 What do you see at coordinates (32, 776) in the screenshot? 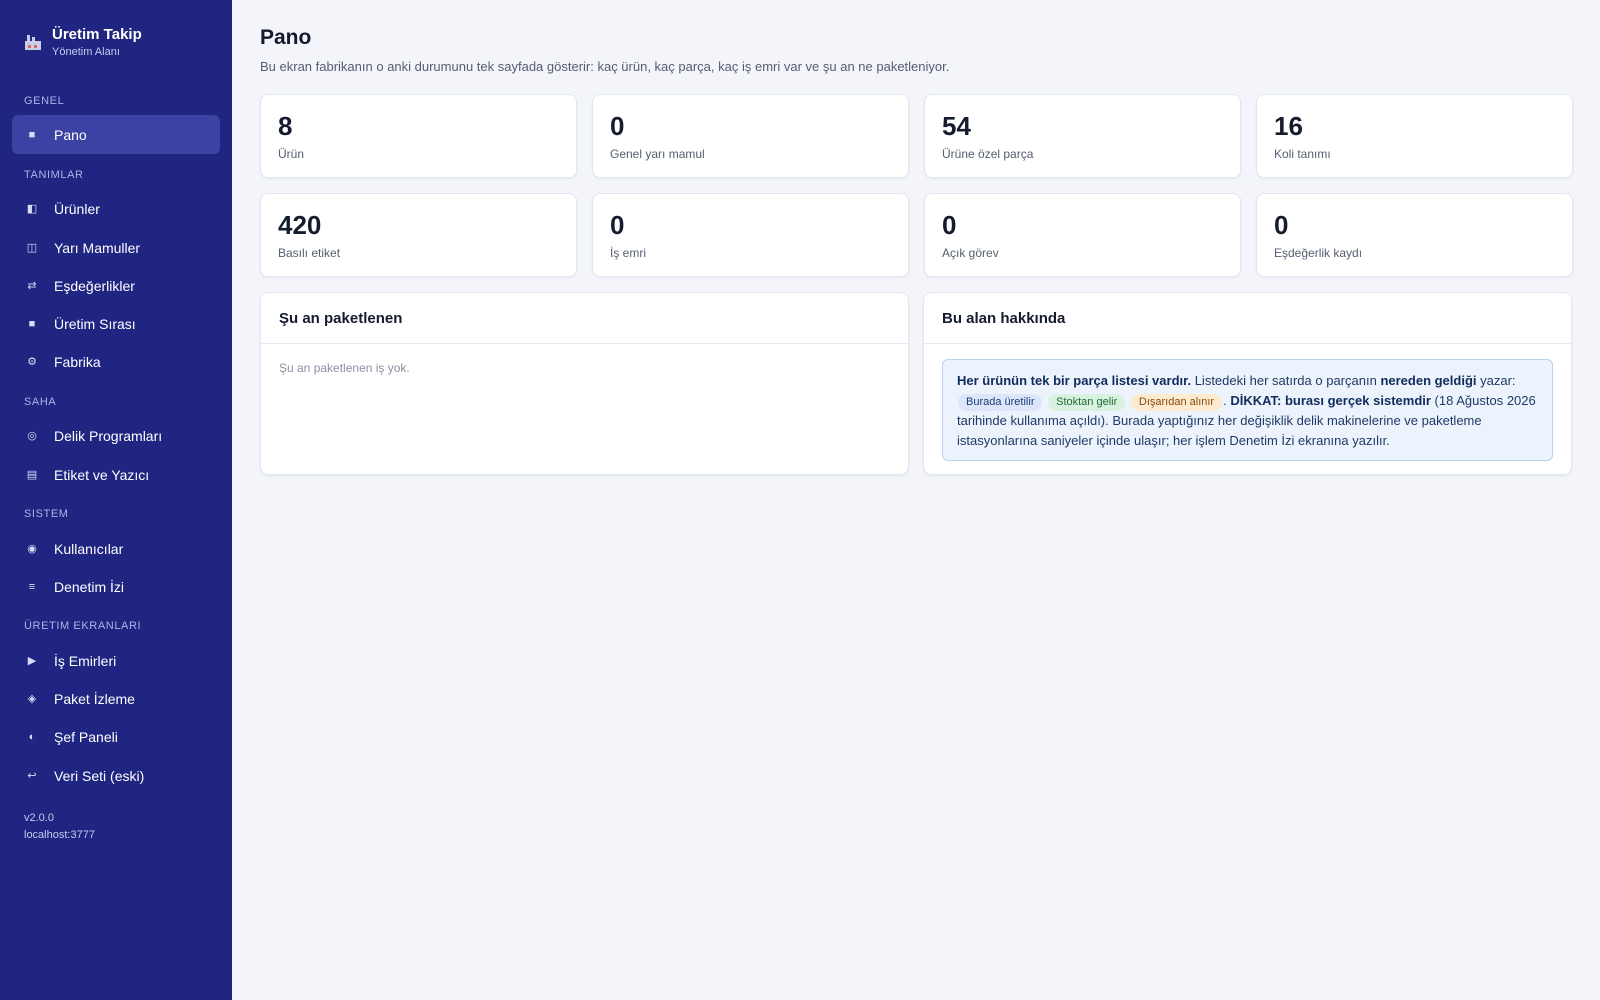
I see `back-arrow-icon: ↩` at bounding box center [32, 776].